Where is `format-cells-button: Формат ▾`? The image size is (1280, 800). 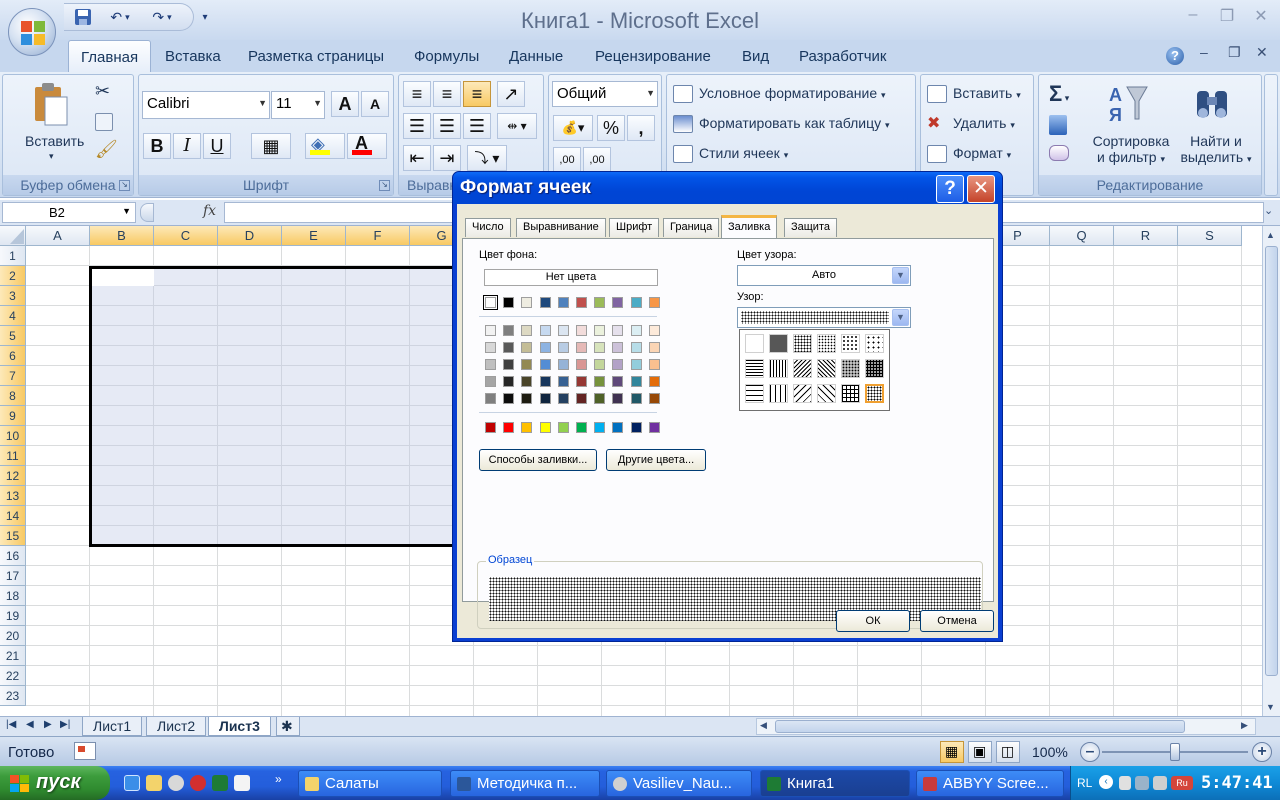 format-cells-button: Формат ▾ is located at coordinates (982, 153).